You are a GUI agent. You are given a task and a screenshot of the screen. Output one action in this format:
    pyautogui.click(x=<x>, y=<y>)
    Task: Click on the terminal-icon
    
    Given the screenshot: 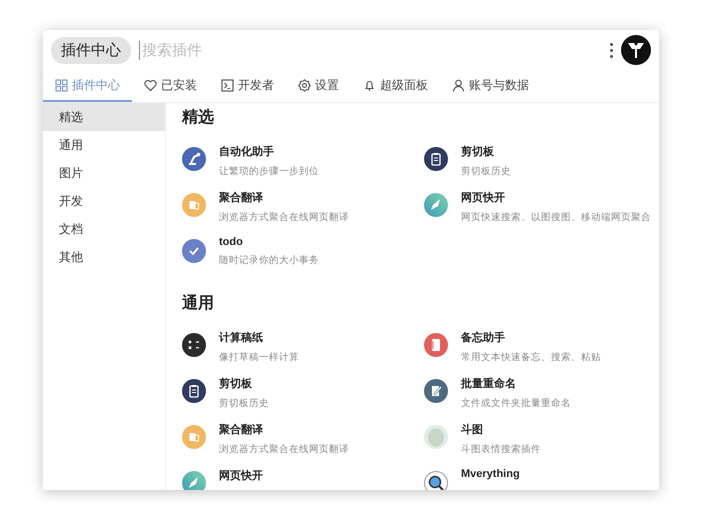 What is the action you would take?
    pyautogui.click(x=227, y=85)
    